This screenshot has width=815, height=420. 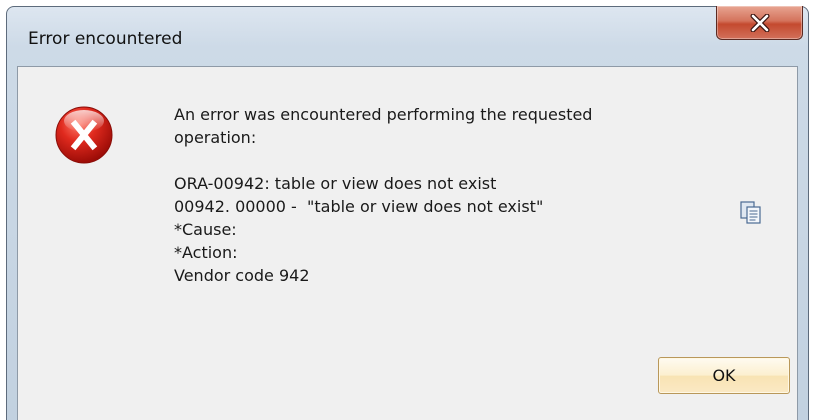 What do you see at coordinates (206, 252) in the screenshot?
I see `message-line: *Action:` at bounding box center [206, 252].